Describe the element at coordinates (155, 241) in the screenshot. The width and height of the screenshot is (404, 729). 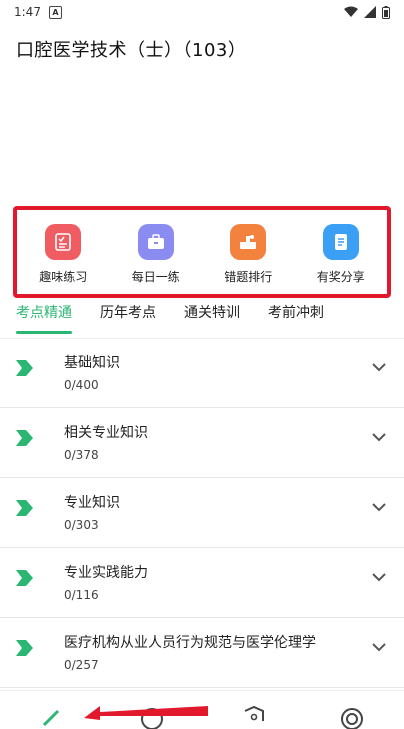
I see `briefcase-icon` at that location.